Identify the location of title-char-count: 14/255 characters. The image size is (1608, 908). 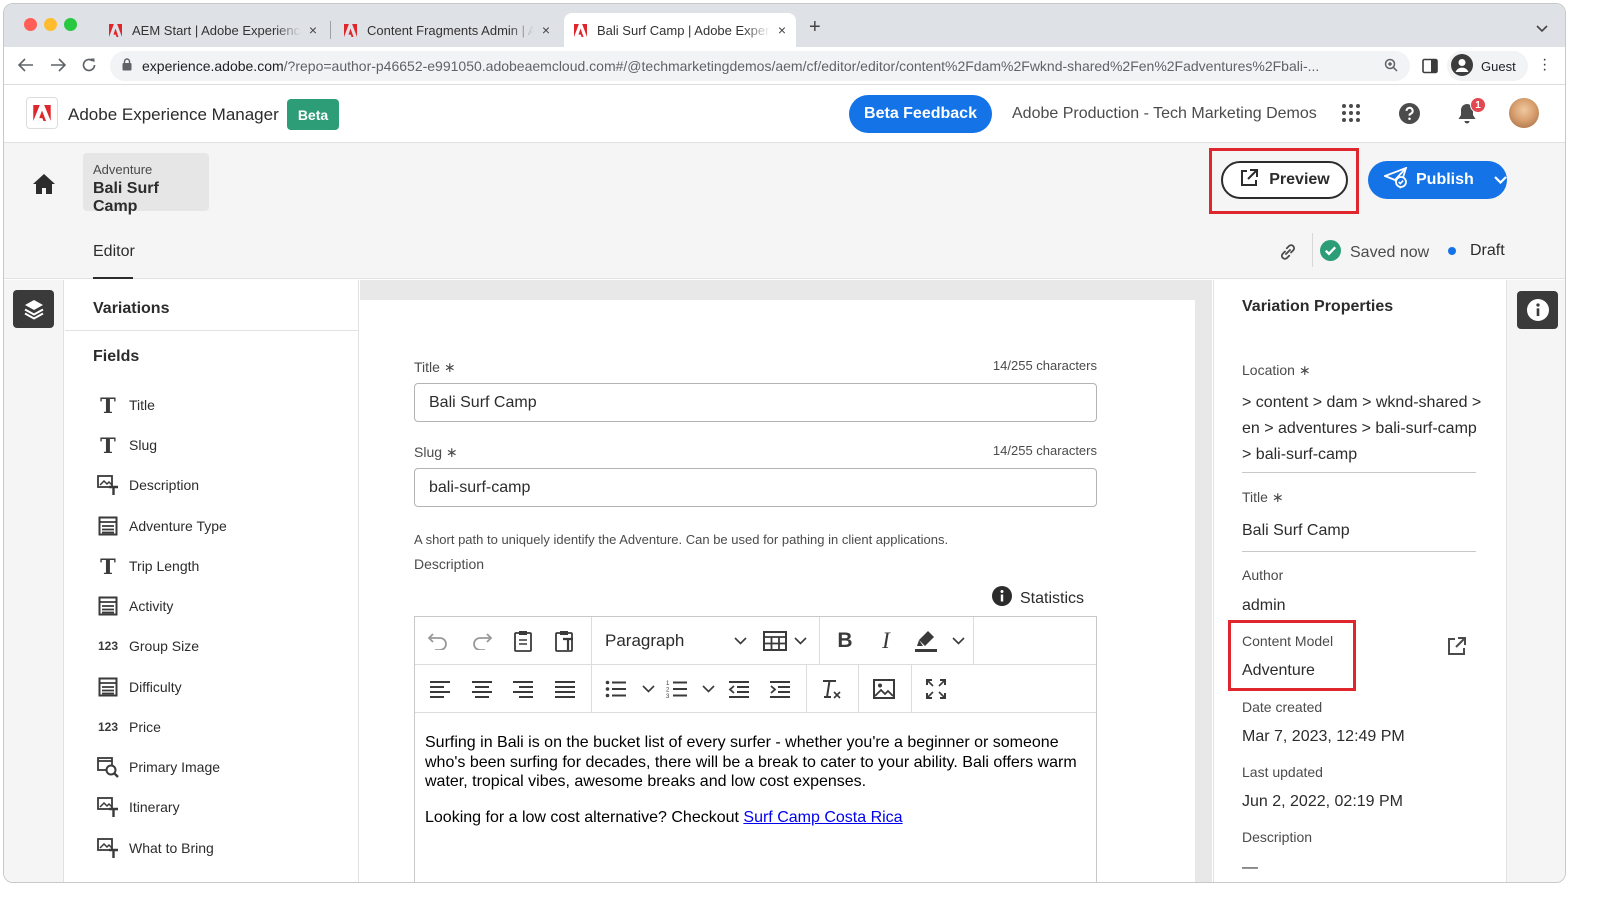
(1044, 365).